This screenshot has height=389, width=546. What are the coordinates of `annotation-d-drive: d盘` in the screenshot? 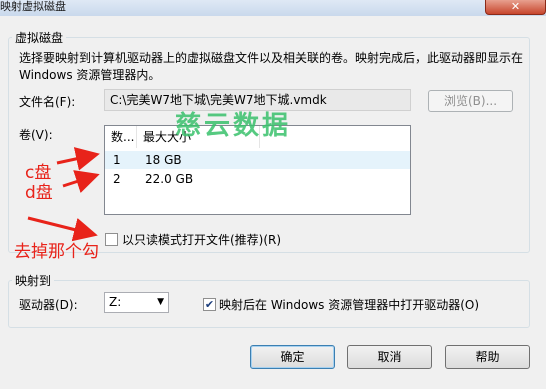 It's located at (39, 193).